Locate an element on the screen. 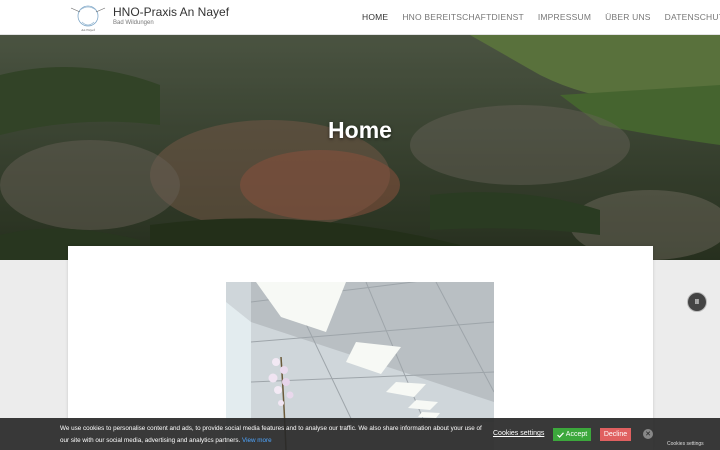  nav-impressum: IMPRESSUM is located at coordinates (564, 17).